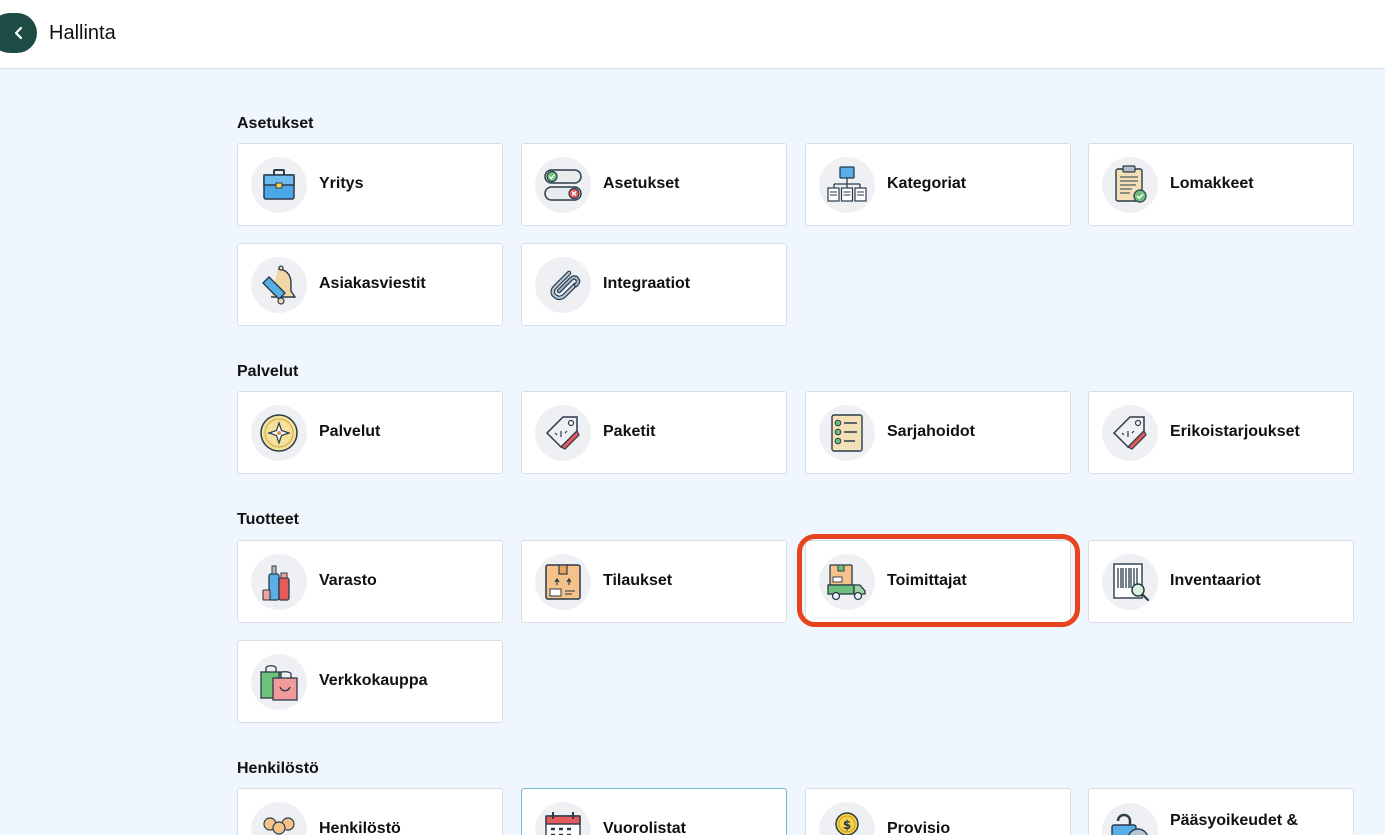  I want to click on card-henkilosto: Henkilöstö, so click(370, 811).